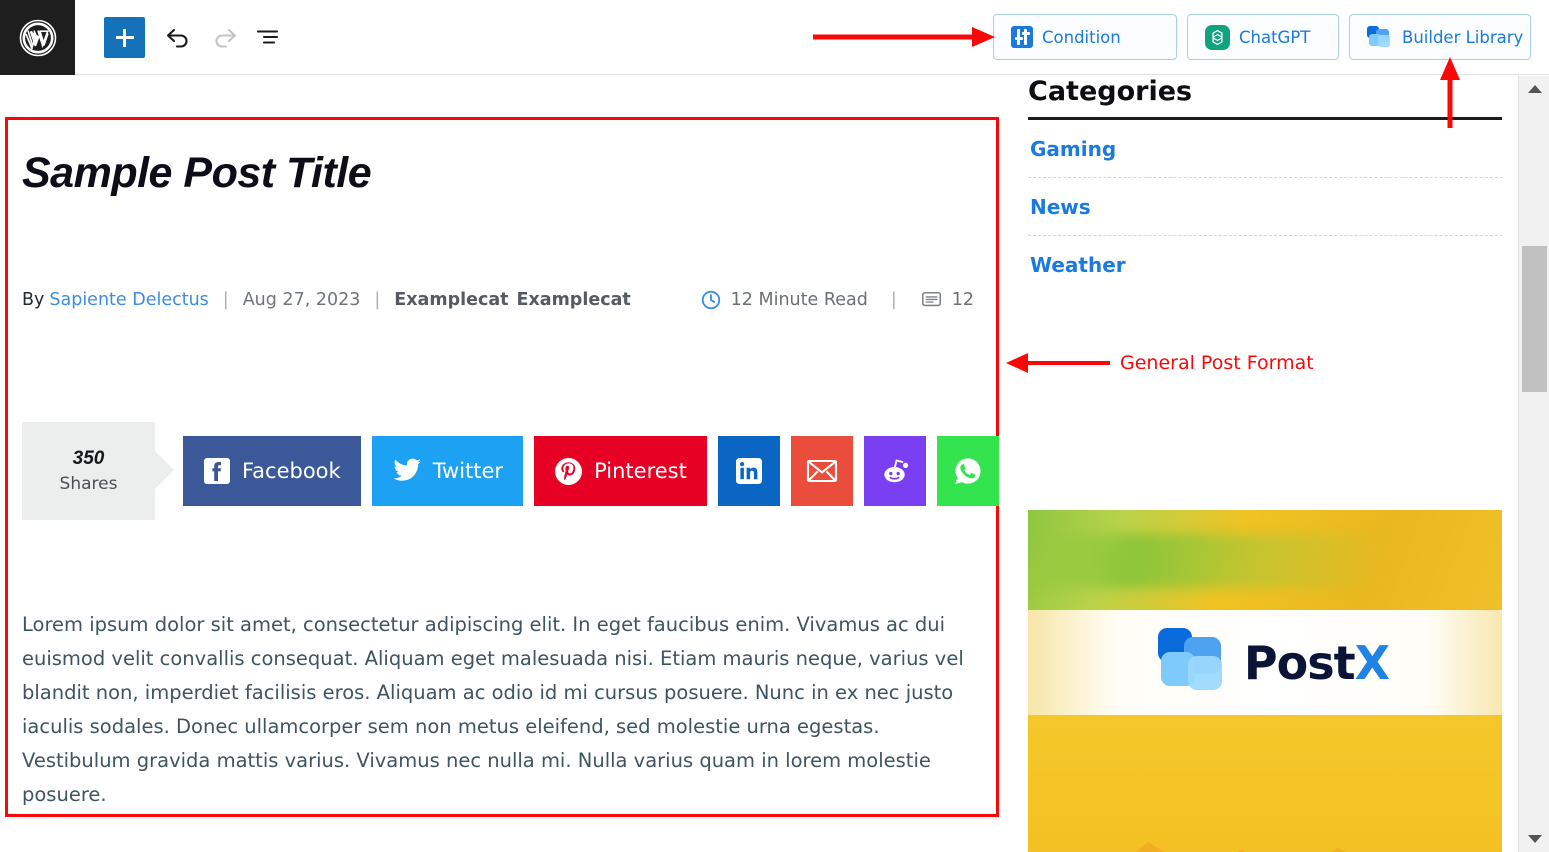  I want to click on redo-icon, so click(226, 38).